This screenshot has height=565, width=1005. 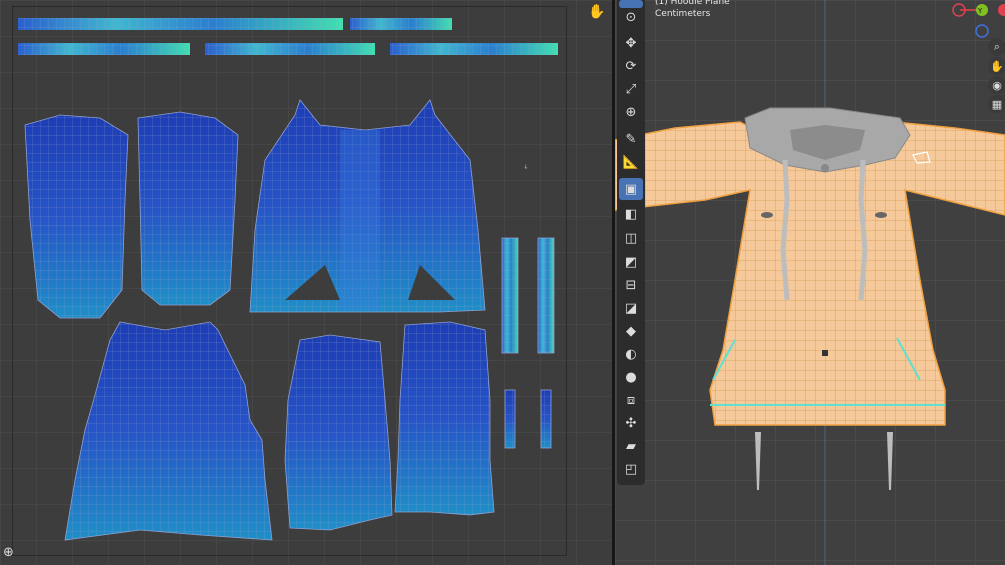 What do you see at coordinates (996, 85) in the screenshot?
I see `camera-icon: ◉` at bounding box center [996, 85].